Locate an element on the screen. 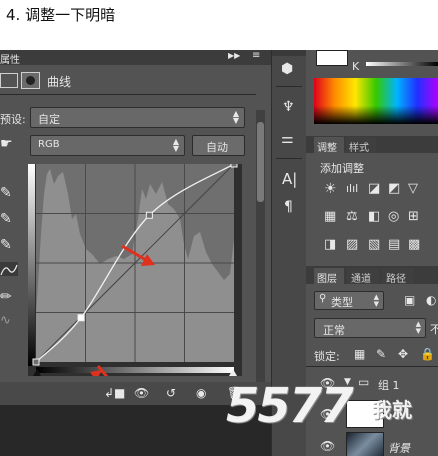  selective-color-icon: ▩ is located at coordinates (414, 244).